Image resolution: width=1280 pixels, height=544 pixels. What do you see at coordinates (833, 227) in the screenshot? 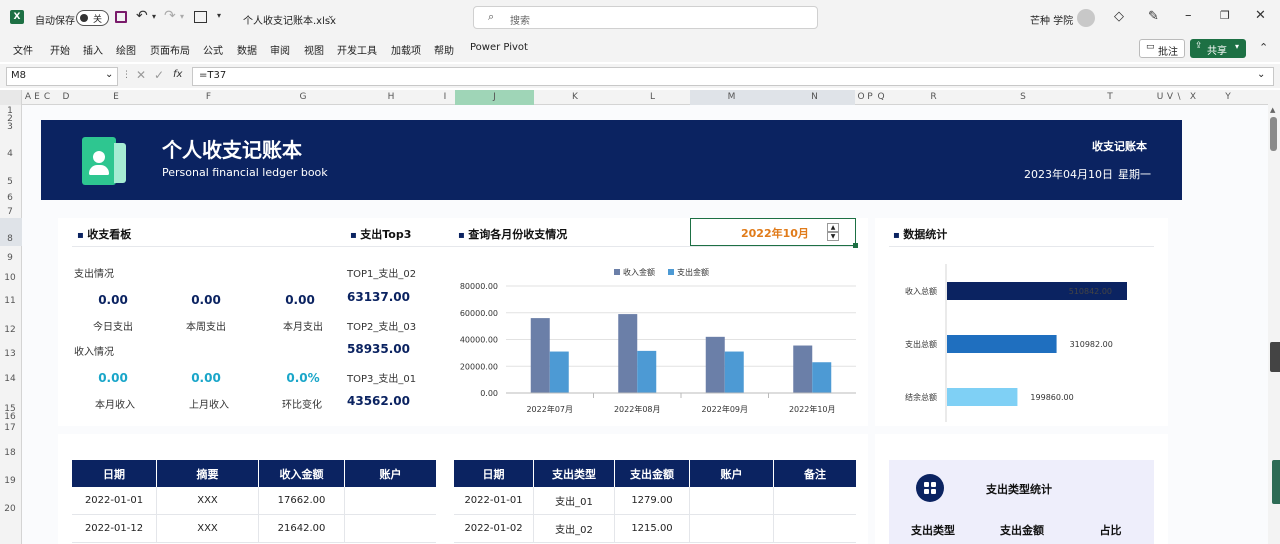
I see `spin-up-button: ▲` at bounding box center [833, 227].